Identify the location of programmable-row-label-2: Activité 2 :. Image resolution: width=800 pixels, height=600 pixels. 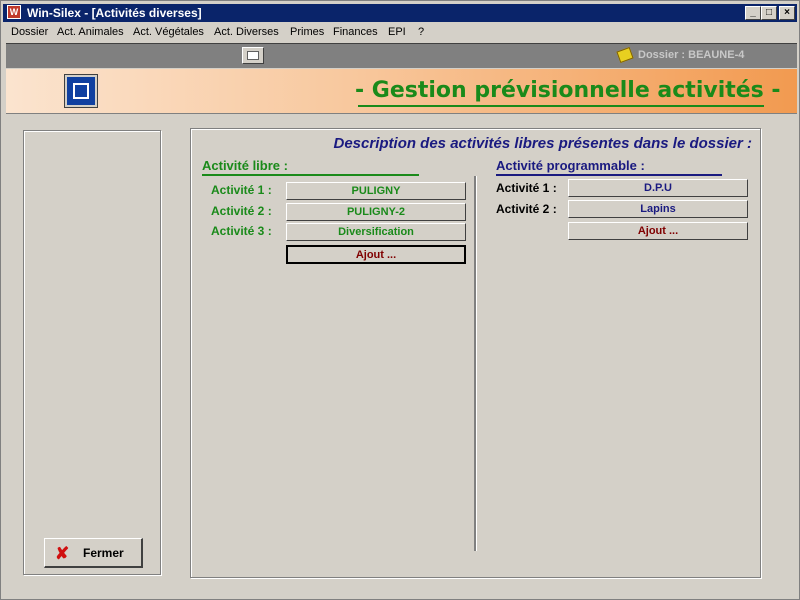
(526, 209).